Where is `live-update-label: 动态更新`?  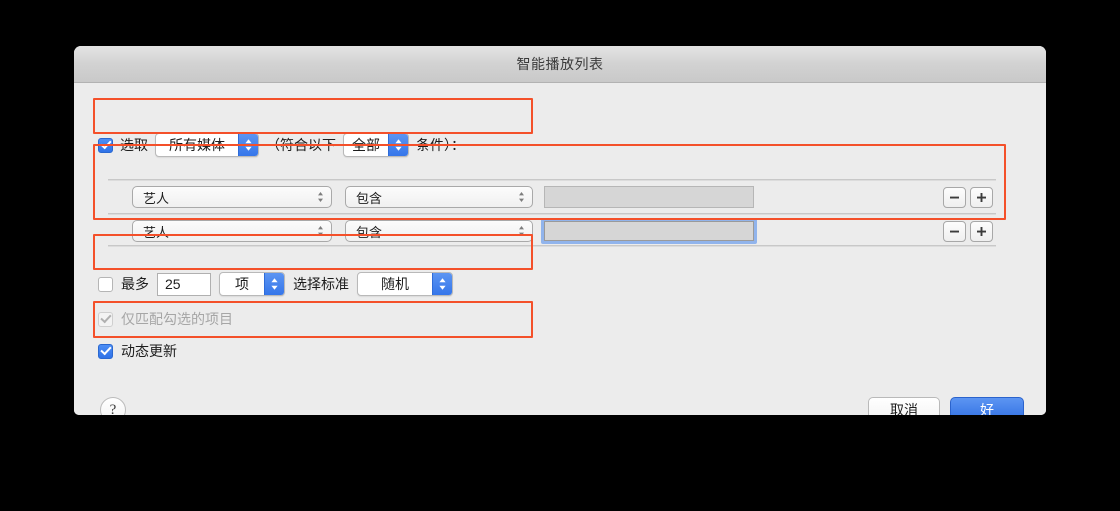
live-update-label: 动态更新 is located at coordinates (149, 351).